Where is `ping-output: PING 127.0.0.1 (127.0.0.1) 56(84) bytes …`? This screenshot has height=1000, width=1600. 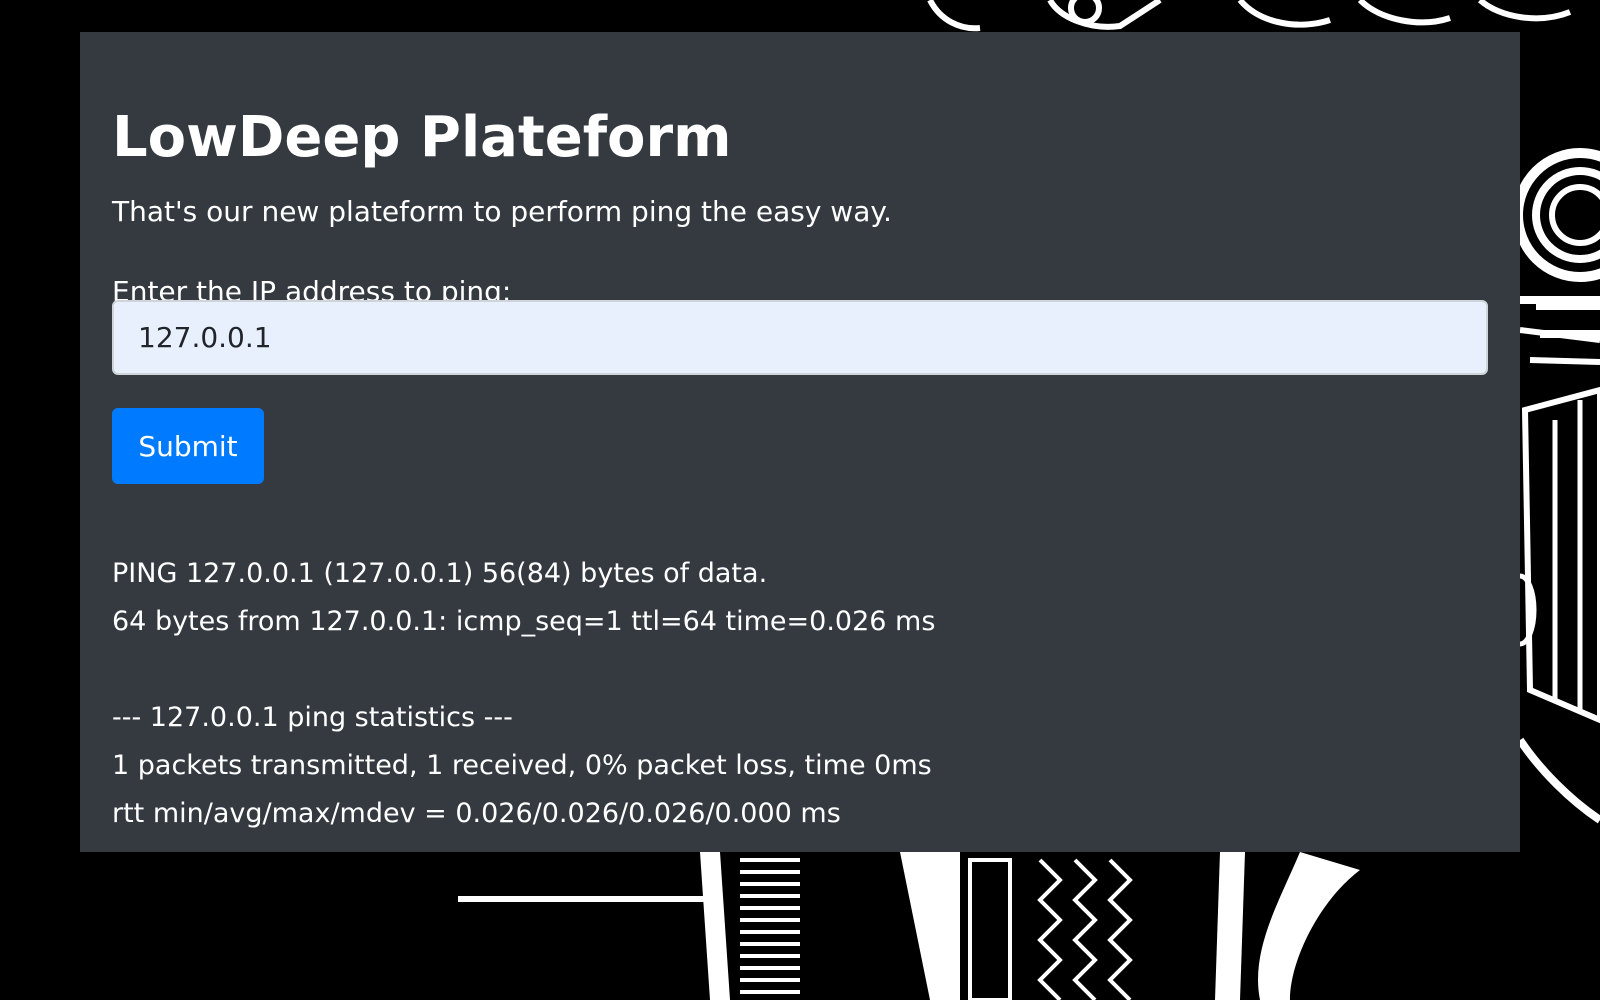
ping-output: PING 127.0.0.1 (127.0.0.1) 56(84) bytes … is located at coordinates (523, 694).